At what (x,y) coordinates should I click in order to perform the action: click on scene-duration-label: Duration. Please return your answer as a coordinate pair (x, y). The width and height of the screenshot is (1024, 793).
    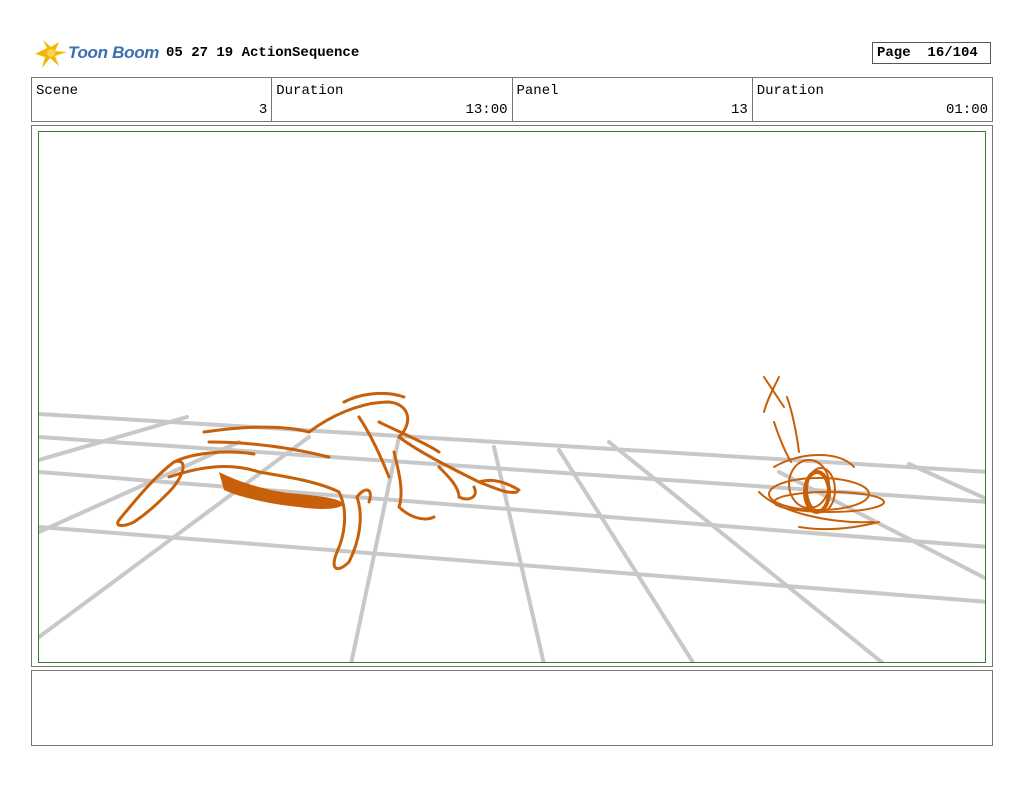
    Looking at the image, I should click on (310, 91).